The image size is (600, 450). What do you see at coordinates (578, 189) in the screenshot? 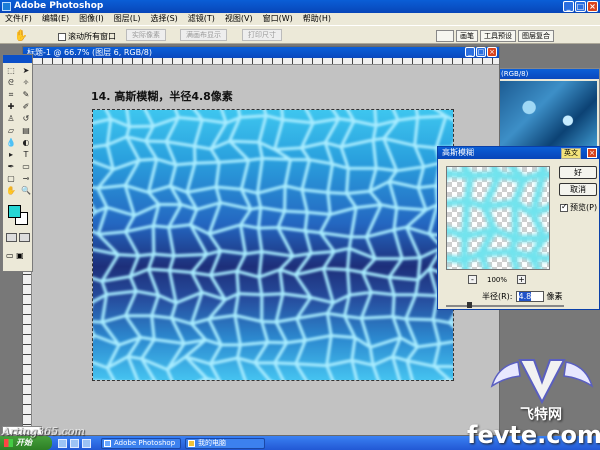
I see `cancel-button: 取消` at bounding box center [578, 189].